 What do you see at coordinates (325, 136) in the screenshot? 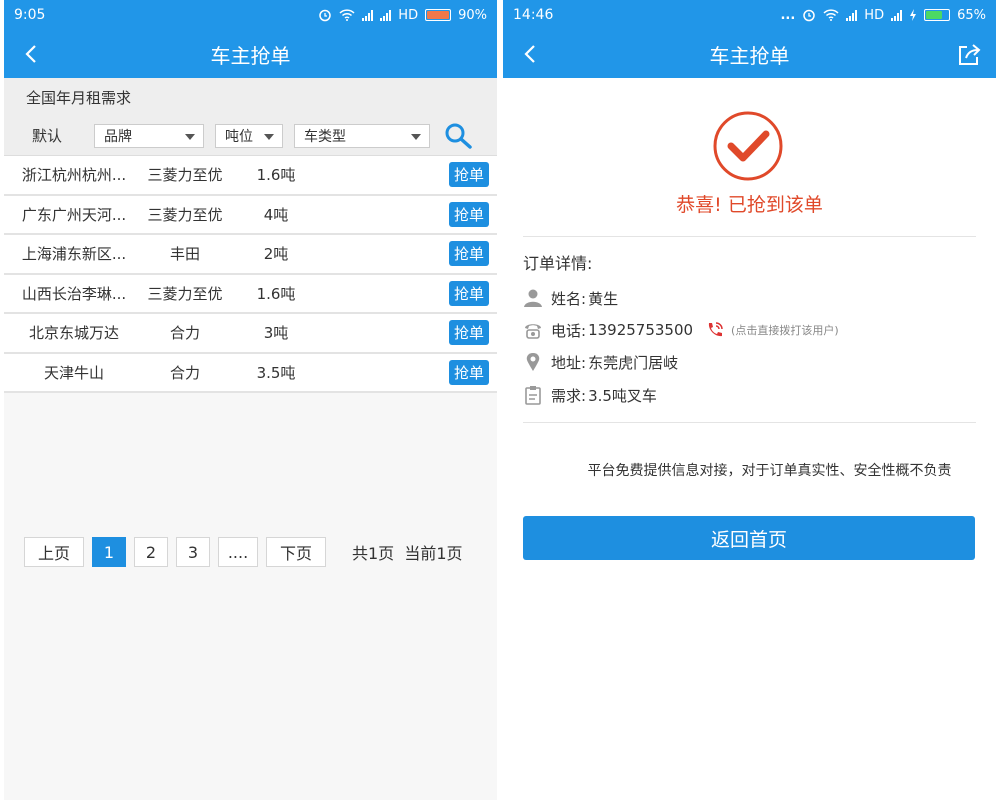
I see `vehicle-type-select-label: 车类型` at bounding box center [325, 136].